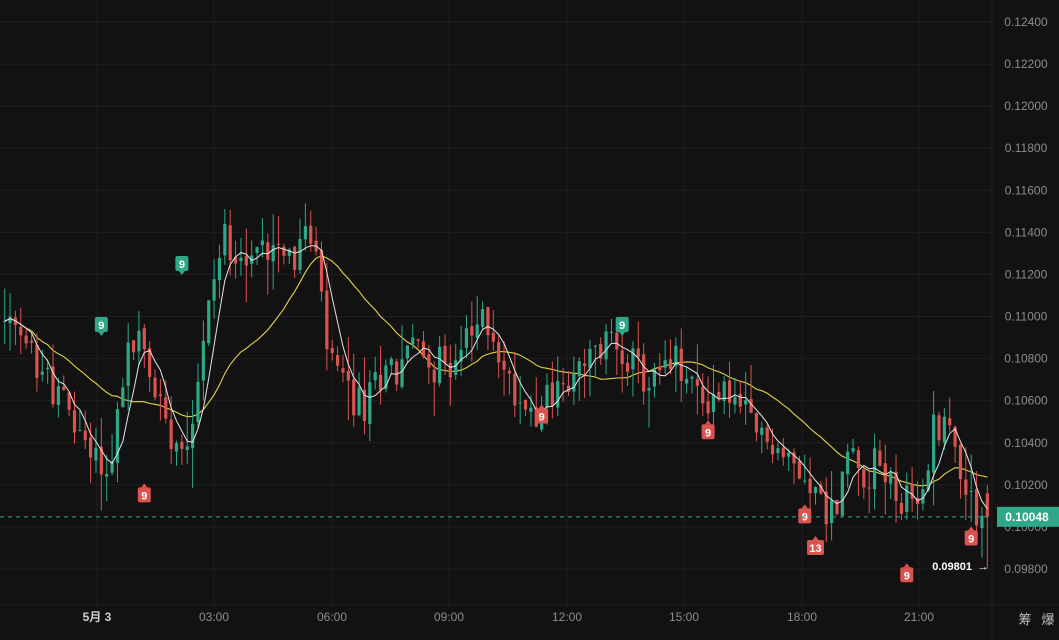 Image resolution: width=1059 pixels, height=640 pixels. I want to click on current-price-tag: 0.10048, so click(1028, 516).